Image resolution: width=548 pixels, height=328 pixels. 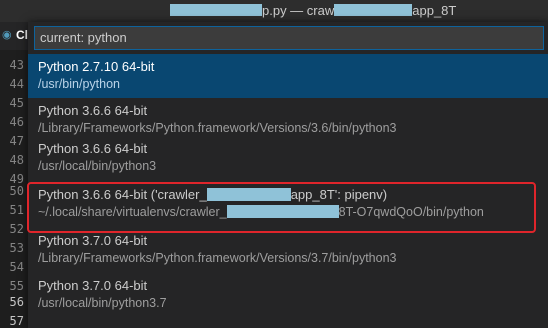 What do you see at coordinates (16, 141) in the screenshot?
I see `line-number: 47` at bounding box center [16, 141].